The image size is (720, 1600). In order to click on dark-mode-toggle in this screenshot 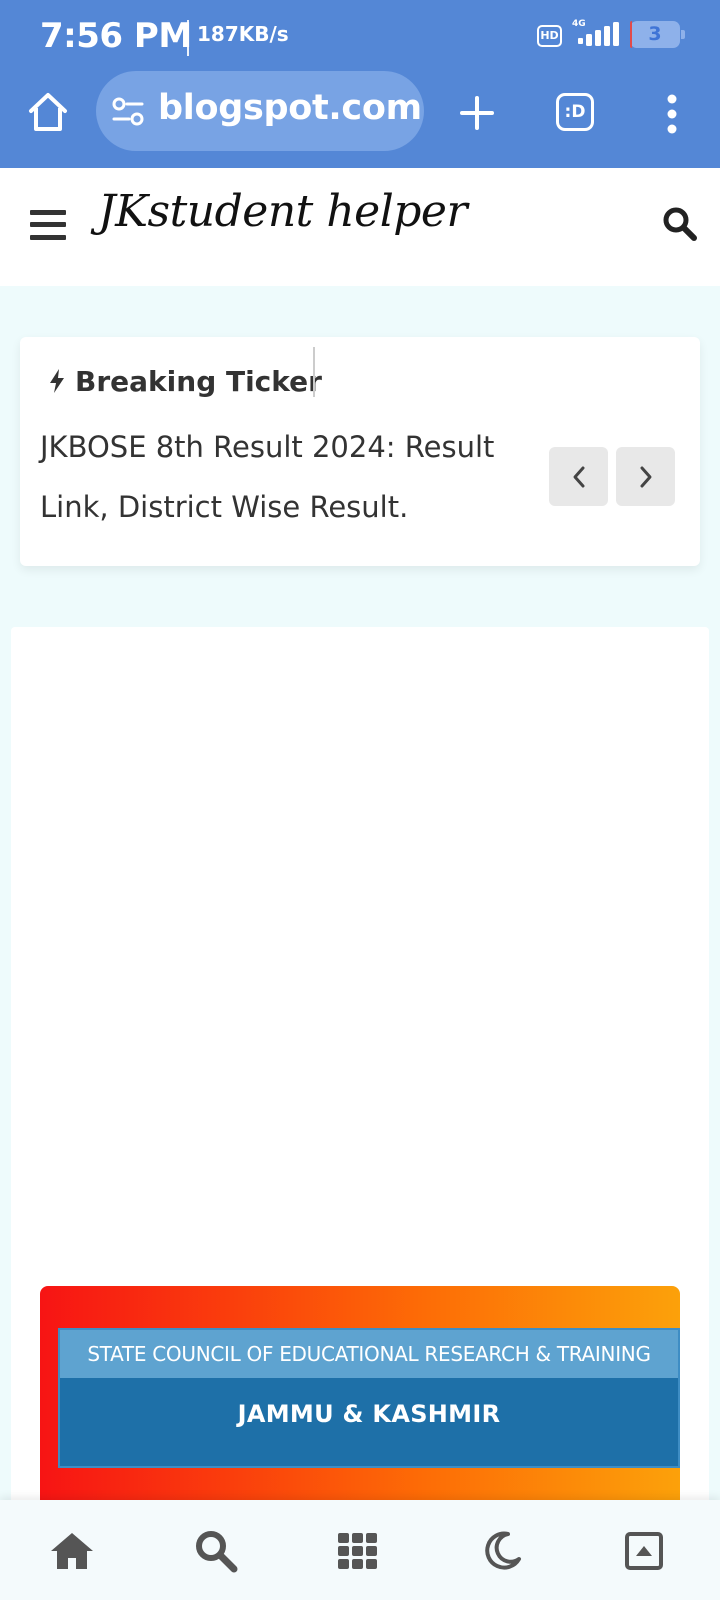, I will do `click(502, 1551)`.